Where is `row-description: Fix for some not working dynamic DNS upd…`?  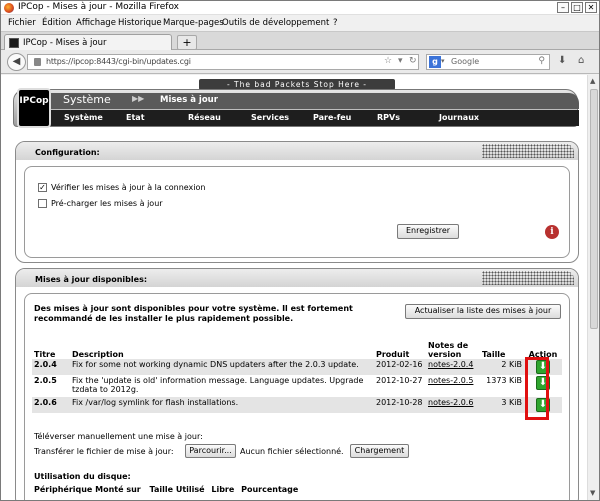
row-description: Fix for some not working dynamic DNS upd… is located at coordinates (215, 364).